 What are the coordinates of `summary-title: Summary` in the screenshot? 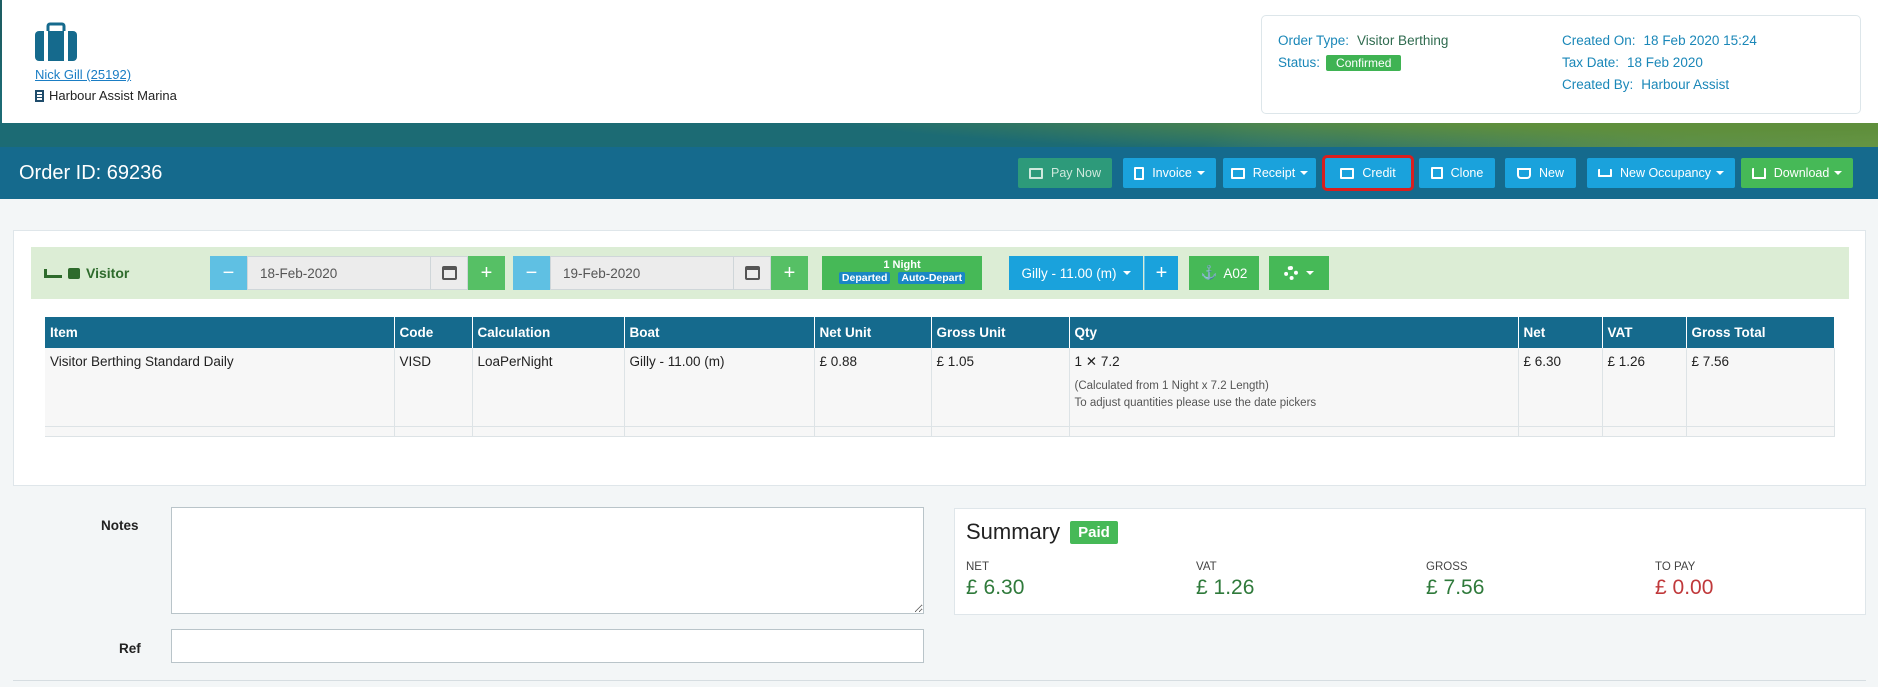 It's located at (1013, 531).